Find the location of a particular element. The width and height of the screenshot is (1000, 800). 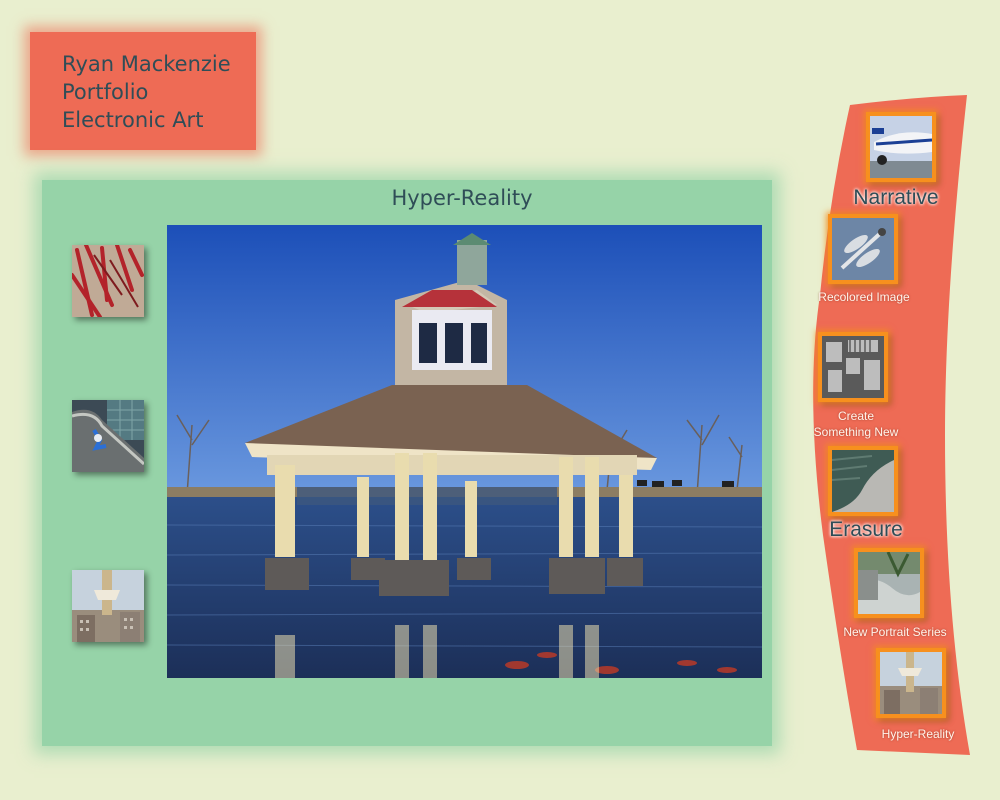

nav-label-create-something-new: Create Something New is located at coordinates (856, 424).